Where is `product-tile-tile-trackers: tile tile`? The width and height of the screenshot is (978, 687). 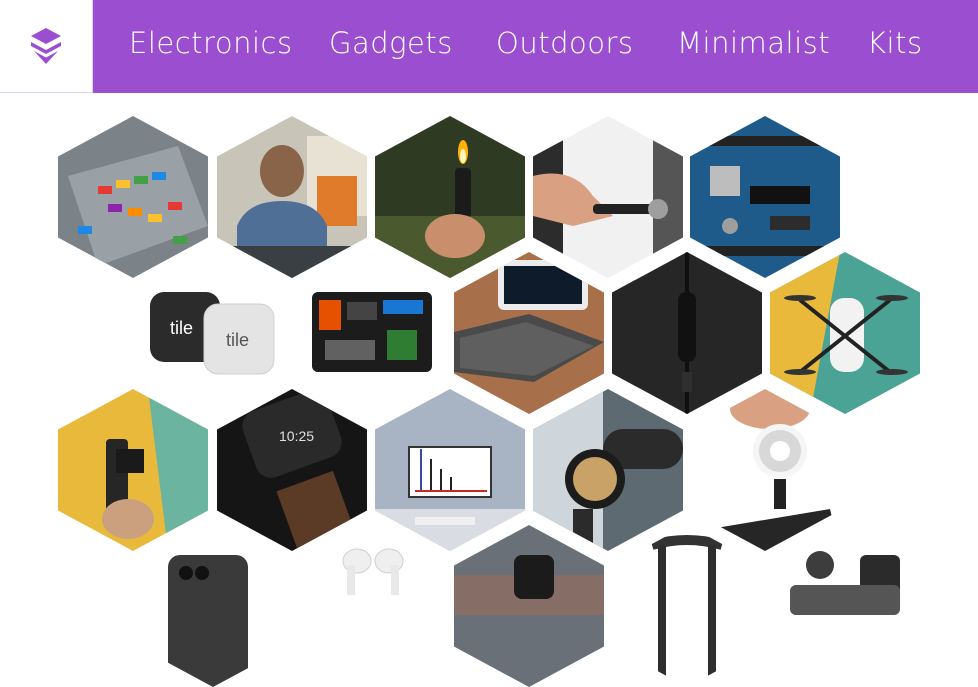
product-tile-tile-trackers: tile tile is located at coordinates (213, 333).